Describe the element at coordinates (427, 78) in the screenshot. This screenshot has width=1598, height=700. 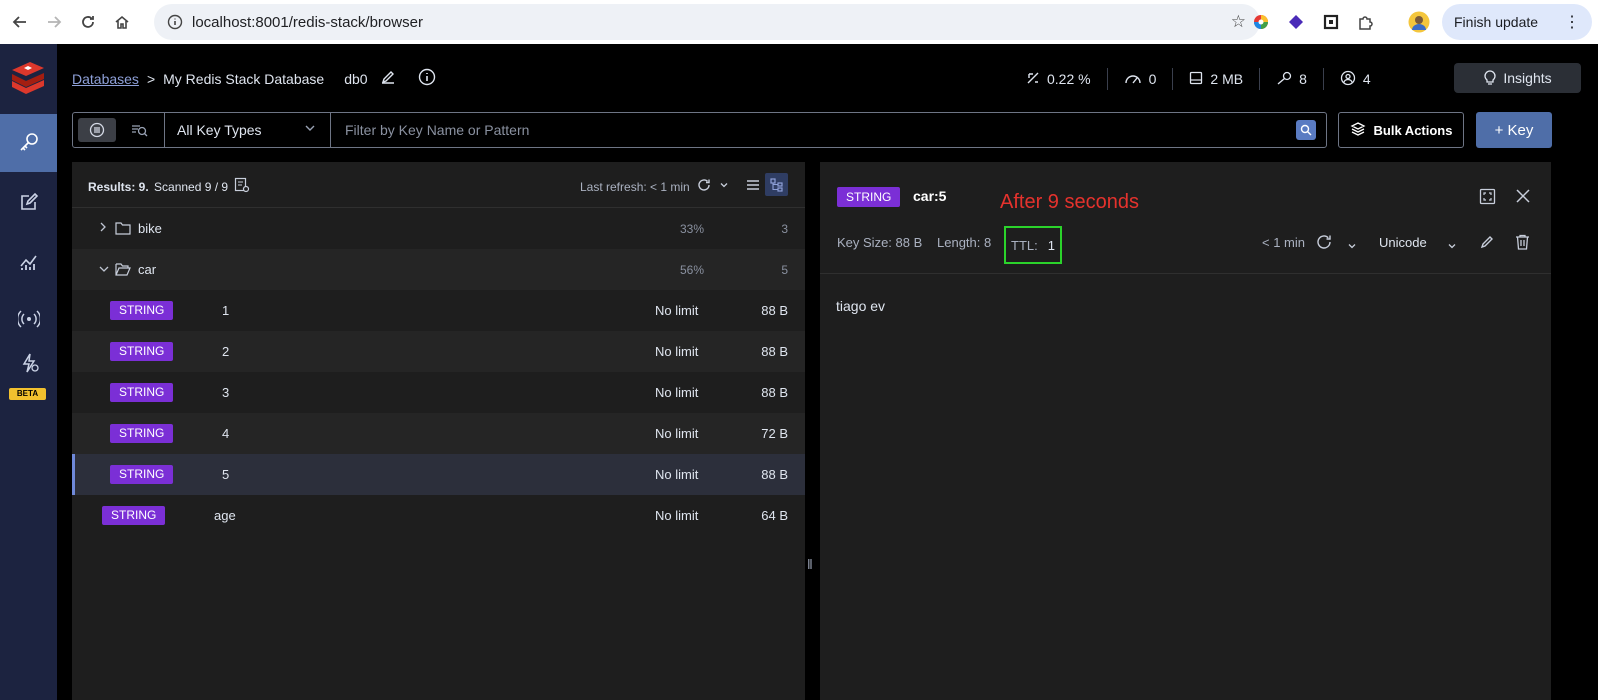
I see `info-icon` at that location.